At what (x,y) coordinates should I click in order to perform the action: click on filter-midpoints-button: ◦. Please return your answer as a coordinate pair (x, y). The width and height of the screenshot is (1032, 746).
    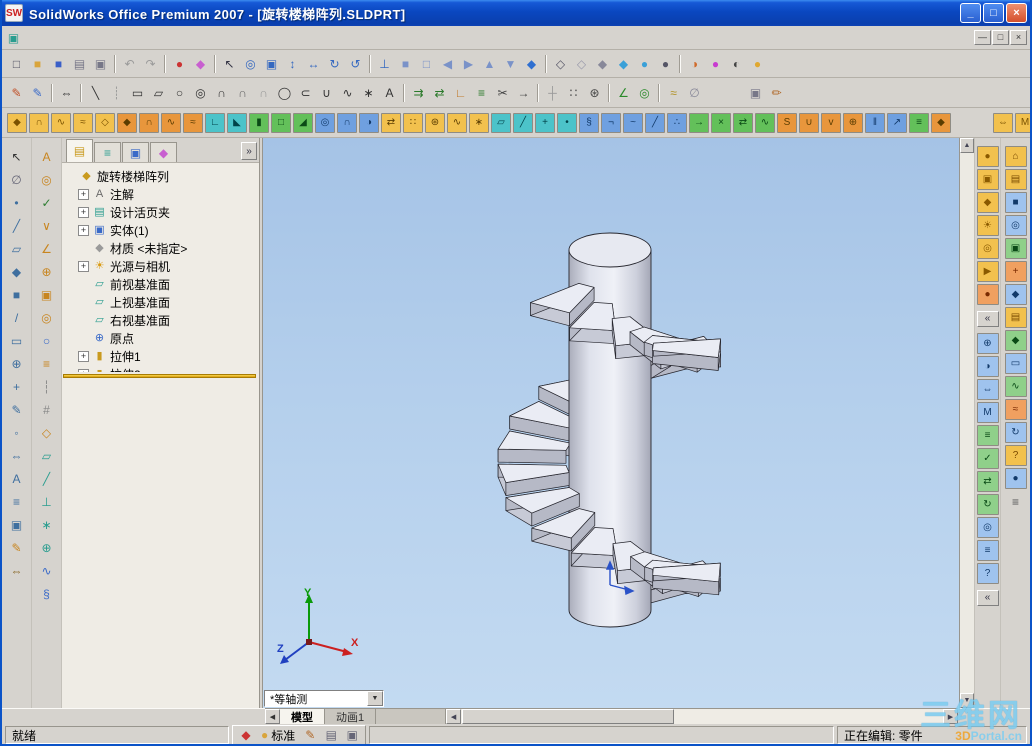
    Looking at the image, I should click on (17, 432).